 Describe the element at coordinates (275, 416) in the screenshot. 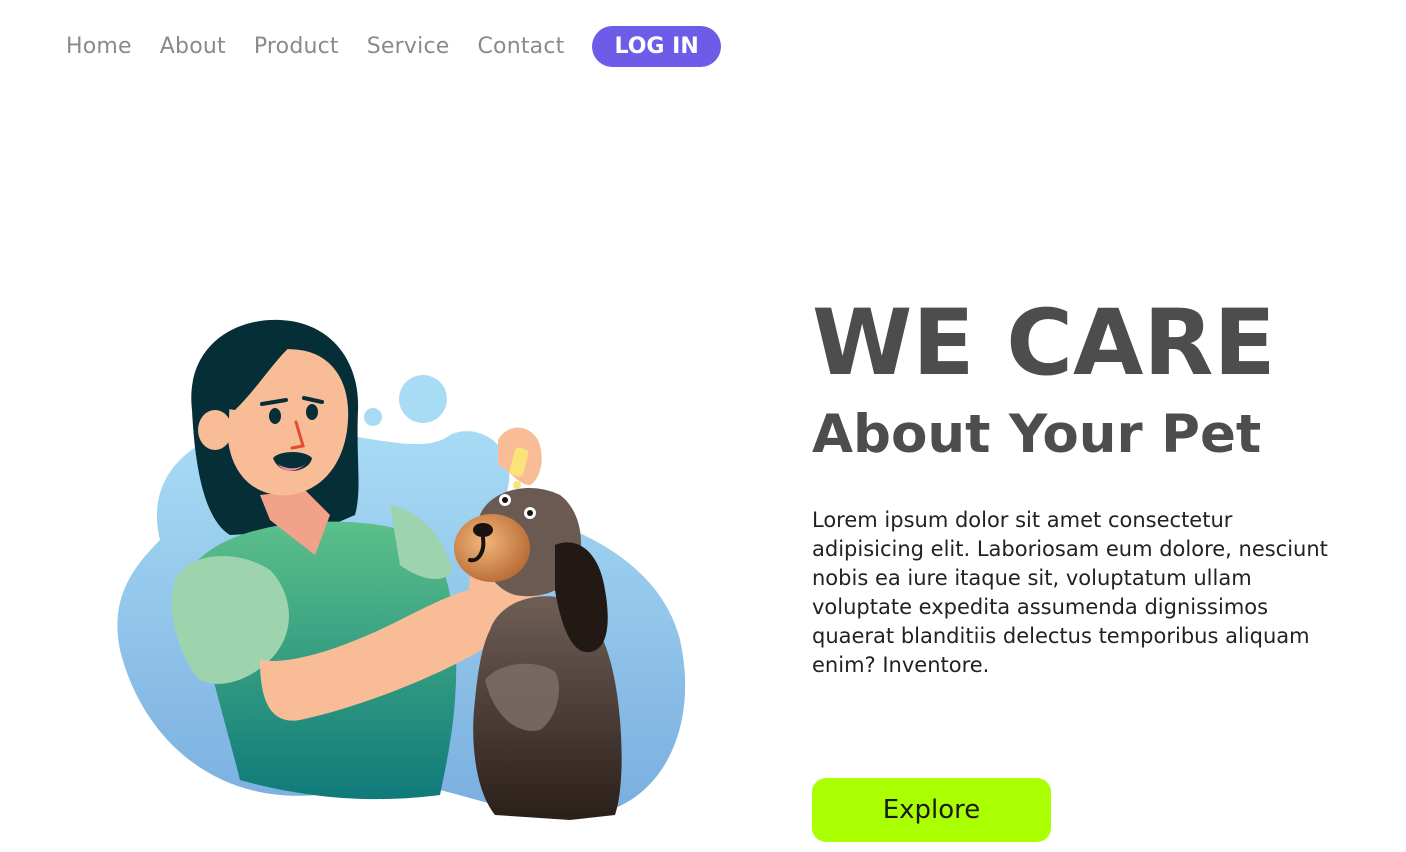

I see `woman-eye-left` at that location.